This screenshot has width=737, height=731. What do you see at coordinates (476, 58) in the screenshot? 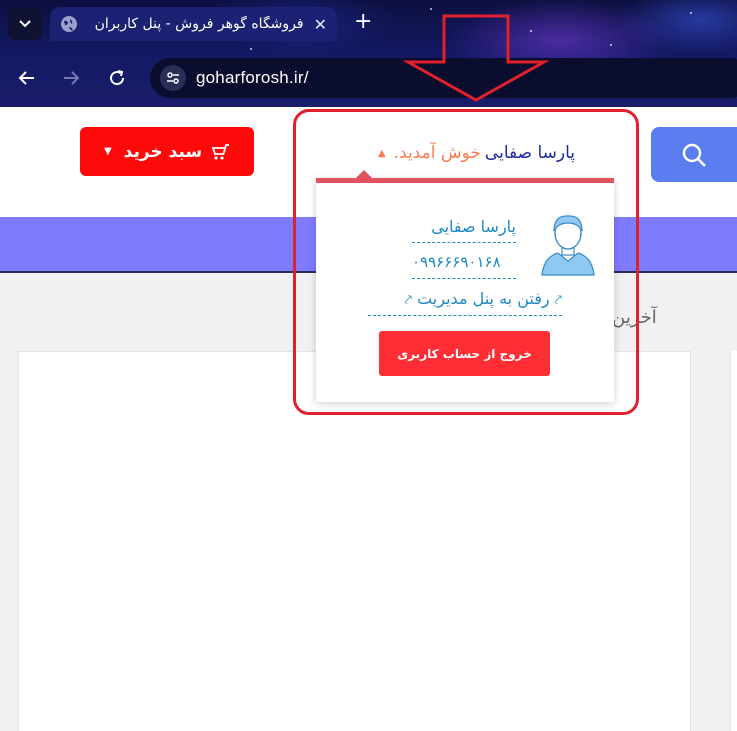
I see `annotation-arrow-icon` at bounding box center [476, 58].